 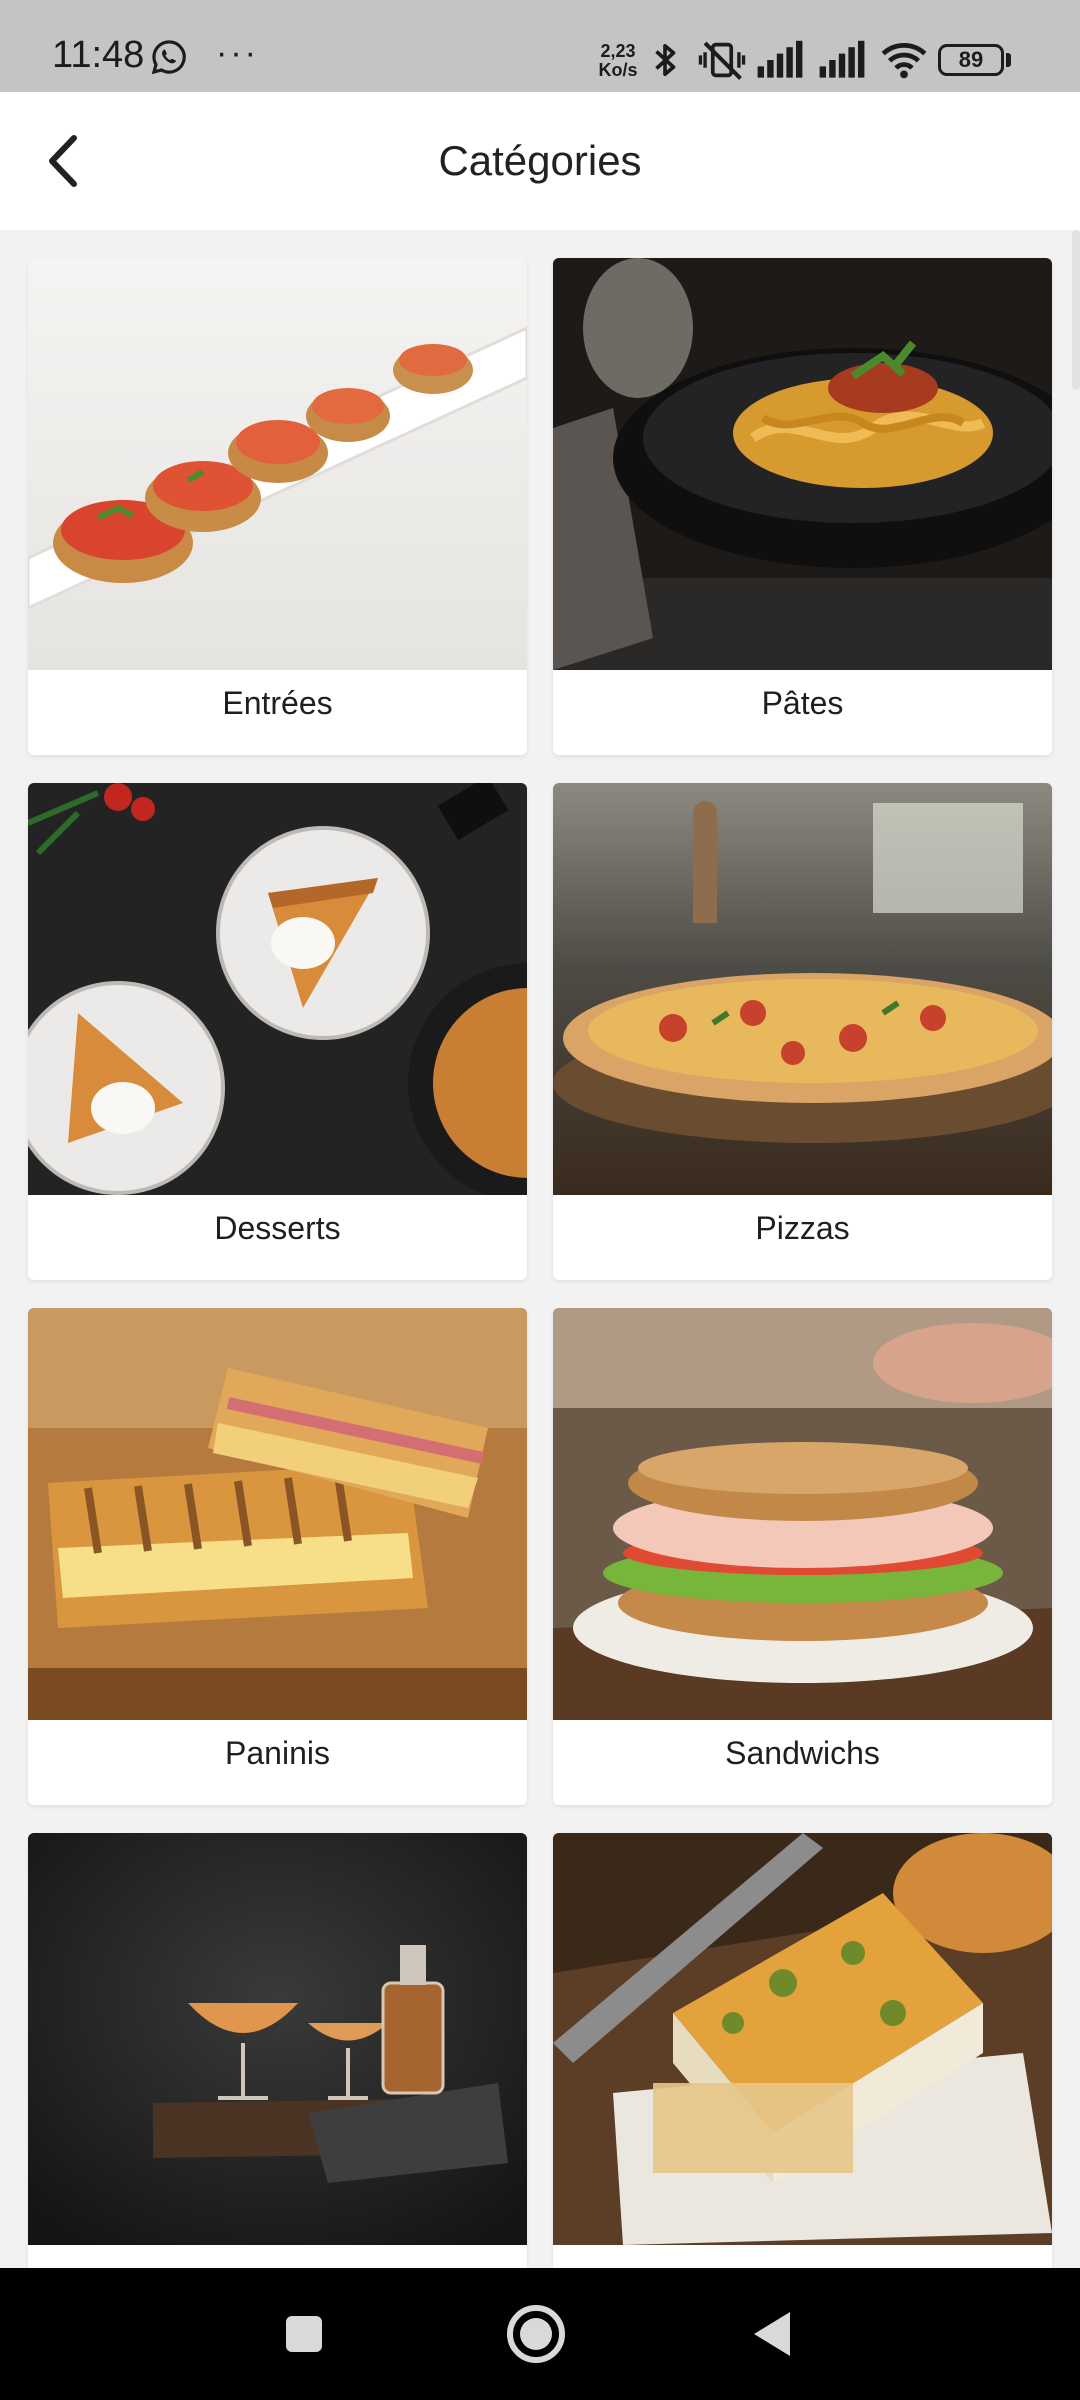 I want to click on bluetooth-icon, so click(x=665, y=60).